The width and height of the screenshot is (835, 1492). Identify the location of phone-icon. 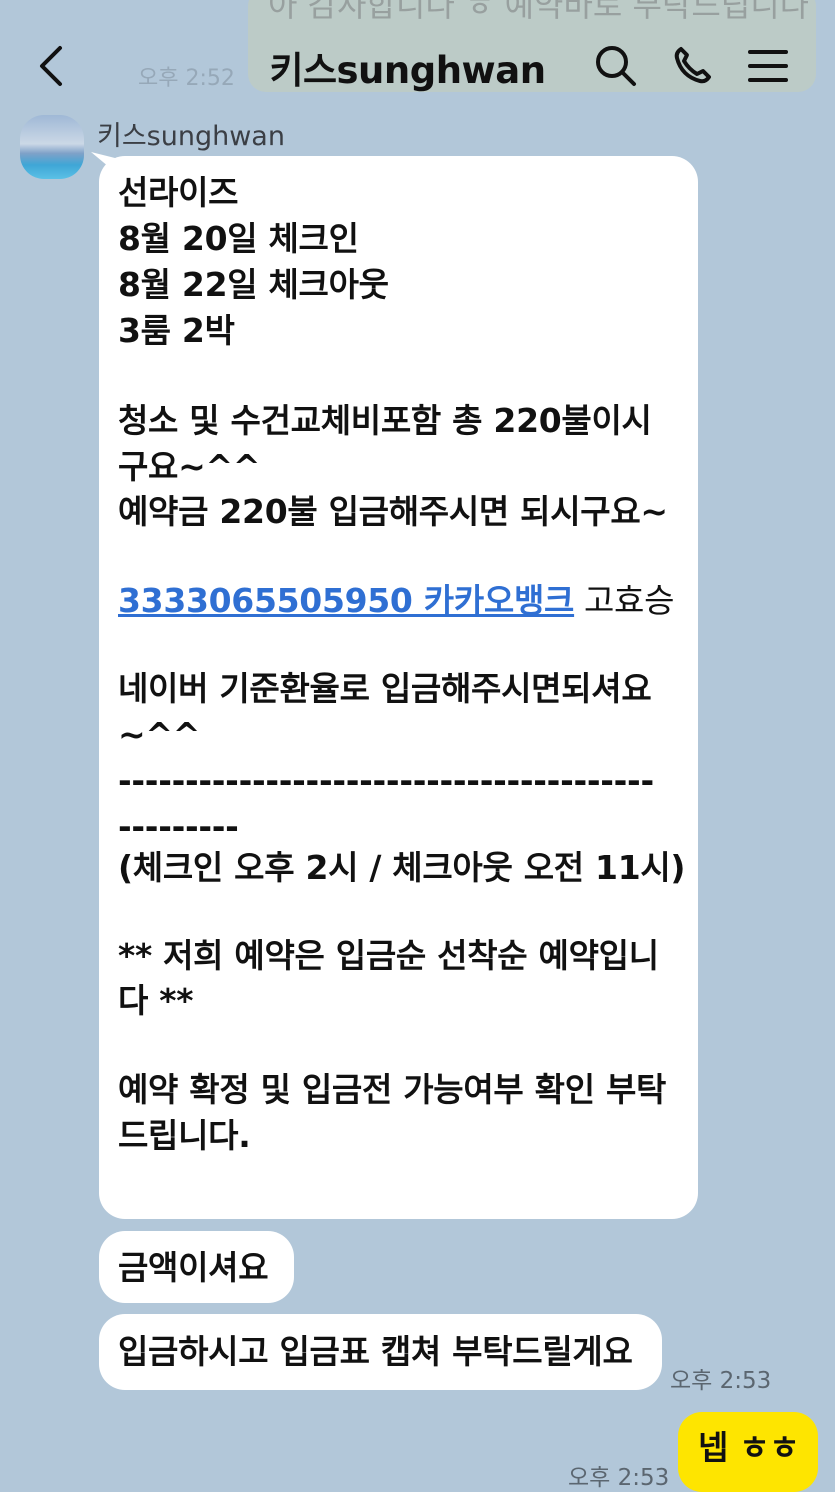
(692, 65).